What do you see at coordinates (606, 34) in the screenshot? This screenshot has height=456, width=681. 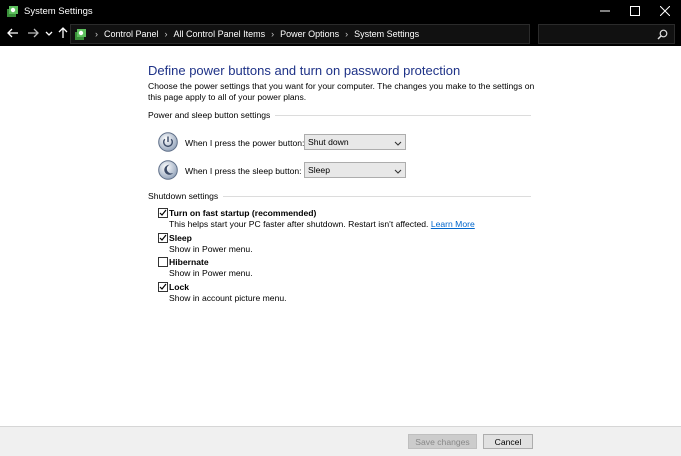 I see `search-input` at bounding box center [606, 34].